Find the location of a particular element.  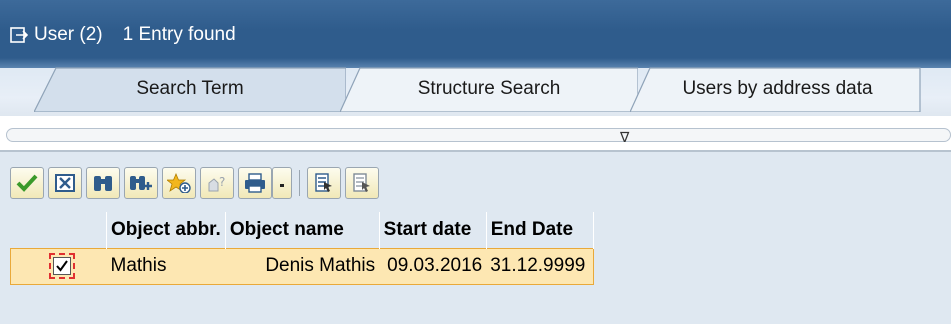

add-favorite-button is located at coordinates (179, 183).